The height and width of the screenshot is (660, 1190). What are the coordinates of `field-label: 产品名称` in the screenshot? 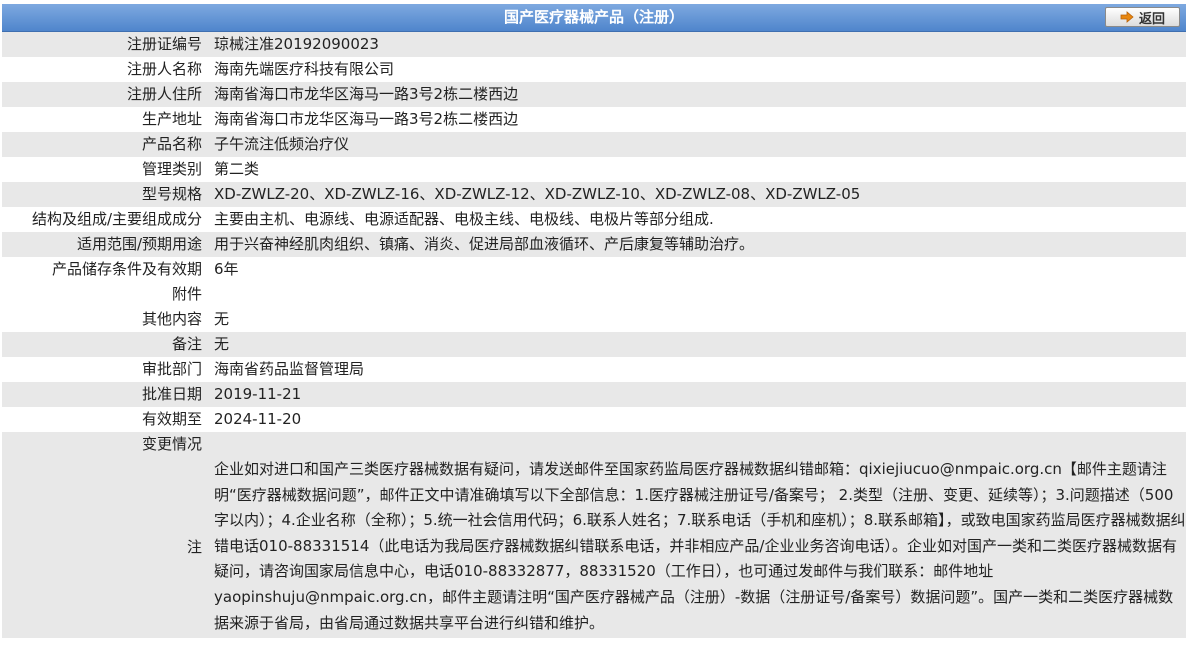 It's located at (103, 144).